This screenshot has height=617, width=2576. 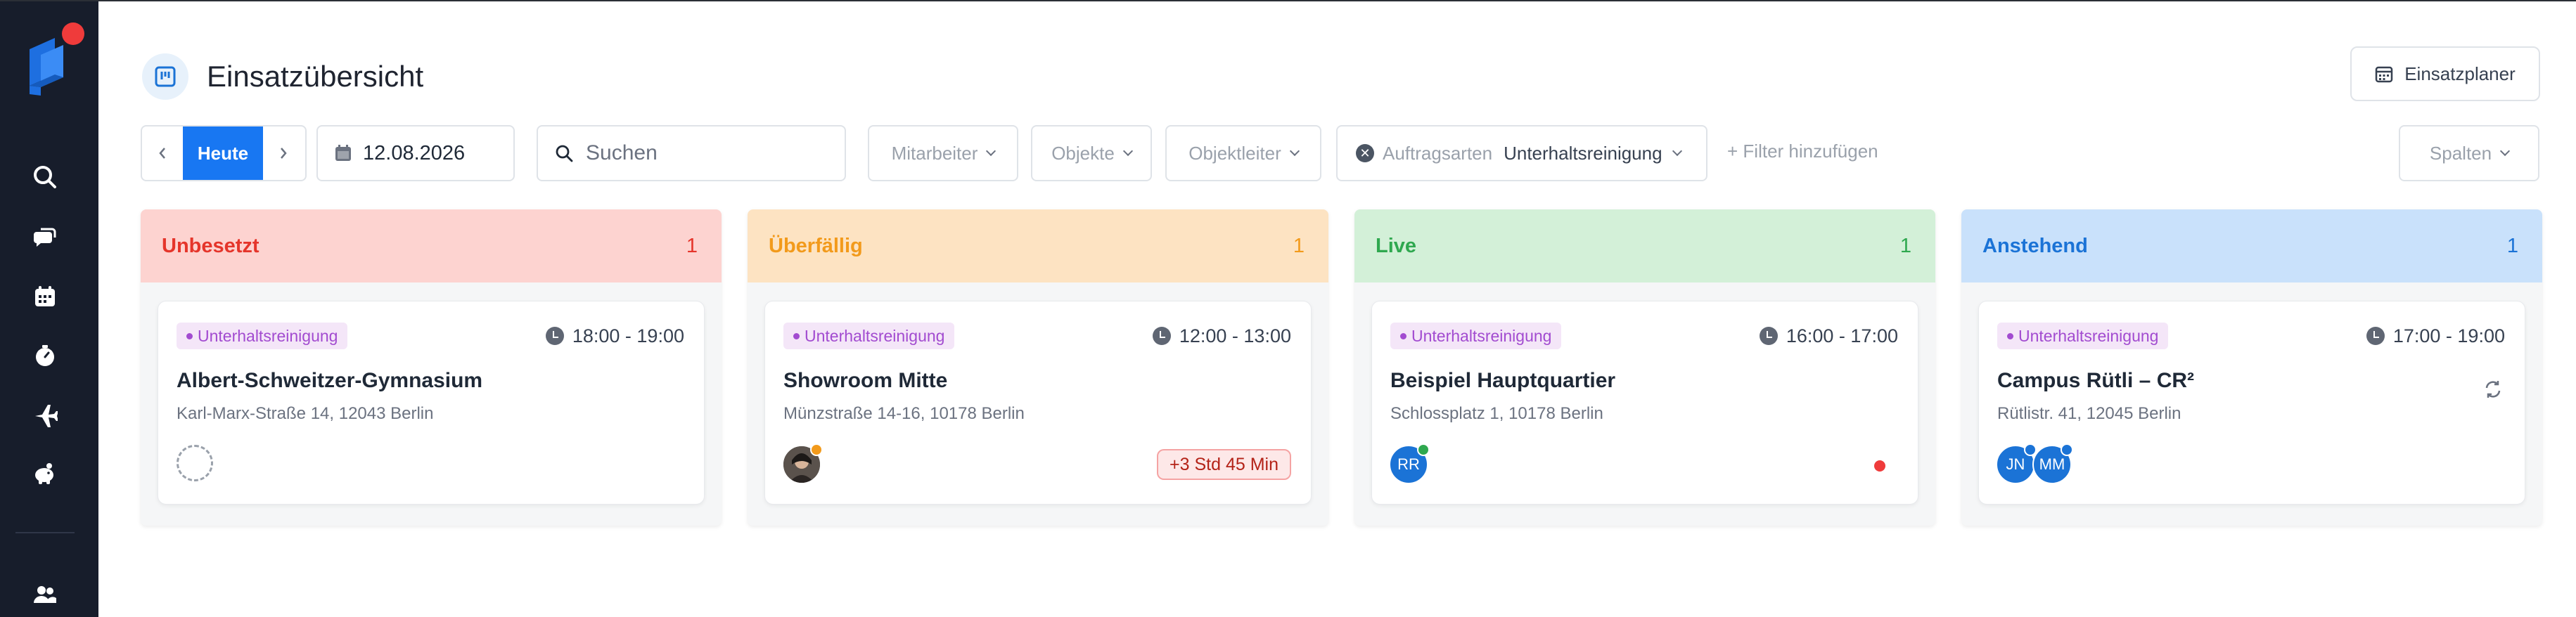 I want to click on filter-objektleiter: Objektleiter, so click(x=1243, y=153).